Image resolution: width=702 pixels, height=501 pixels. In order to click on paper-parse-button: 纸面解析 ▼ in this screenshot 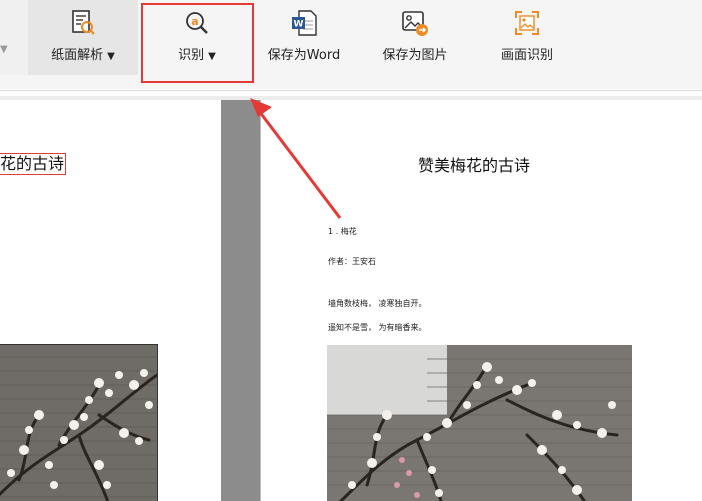, I will do `click(83, 37)`.